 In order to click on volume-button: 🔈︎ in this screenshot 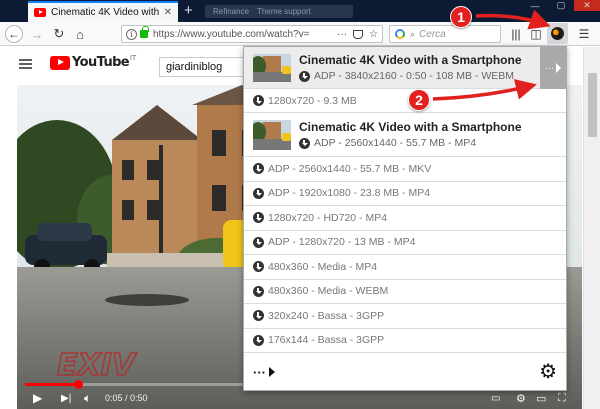, I will do `click(87, 398)`.